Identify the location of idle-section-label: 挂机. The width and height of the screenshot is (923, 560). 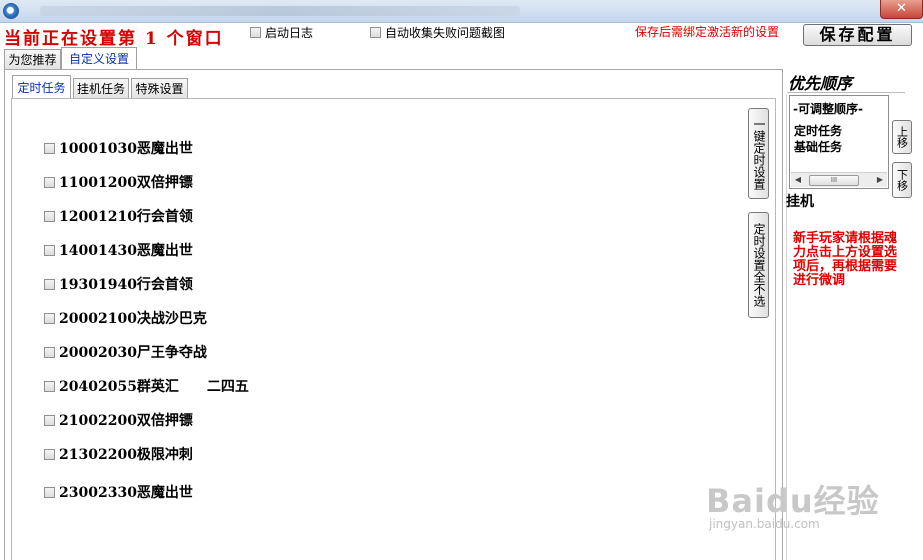
(800, 202).